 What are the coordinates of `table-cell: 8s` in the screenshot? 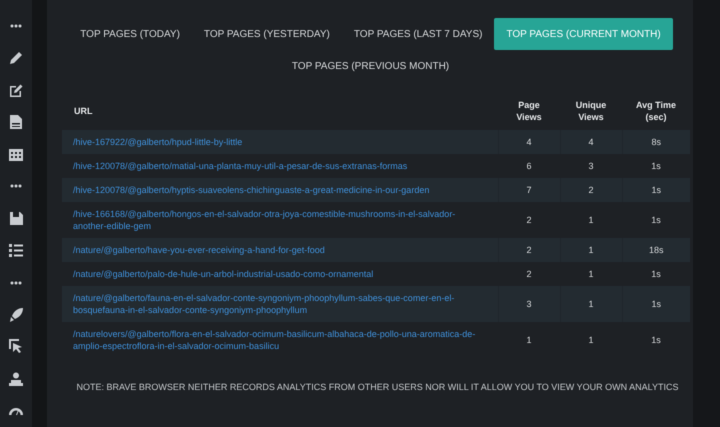 It's located at (656, 142).